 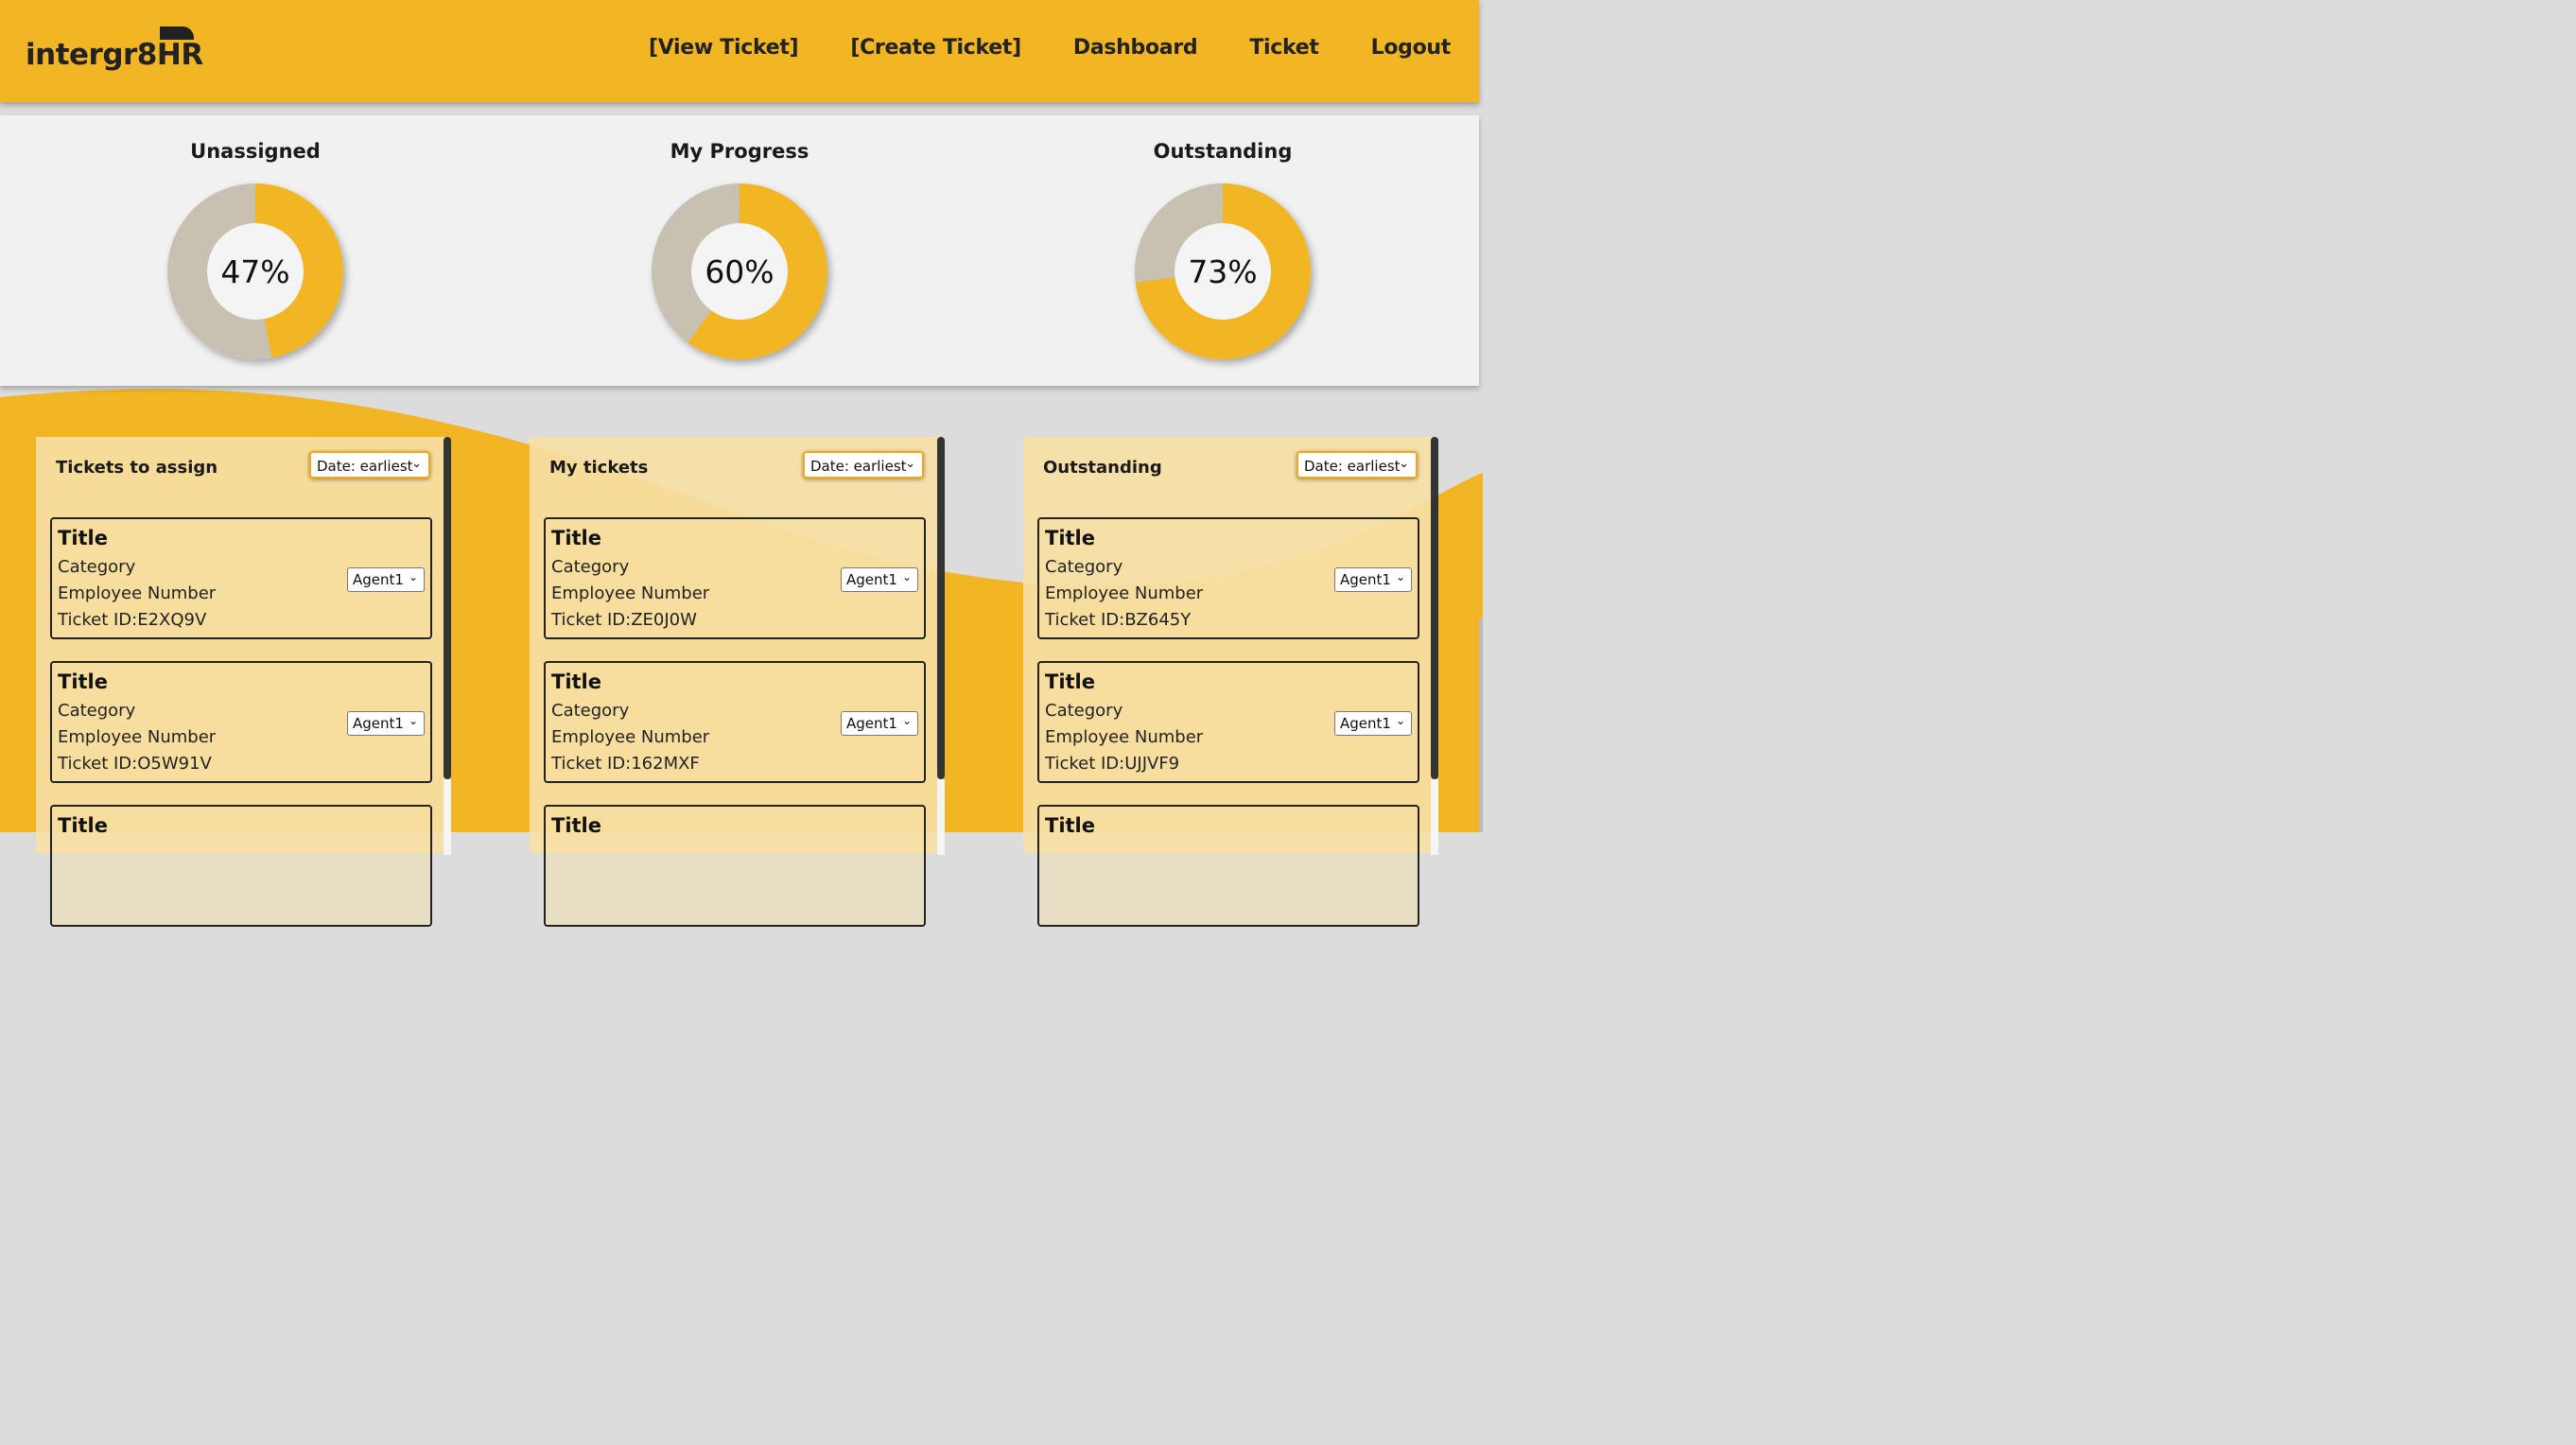 I want to click on column-heading: Tickets to assign, so click(x=137, y=468).